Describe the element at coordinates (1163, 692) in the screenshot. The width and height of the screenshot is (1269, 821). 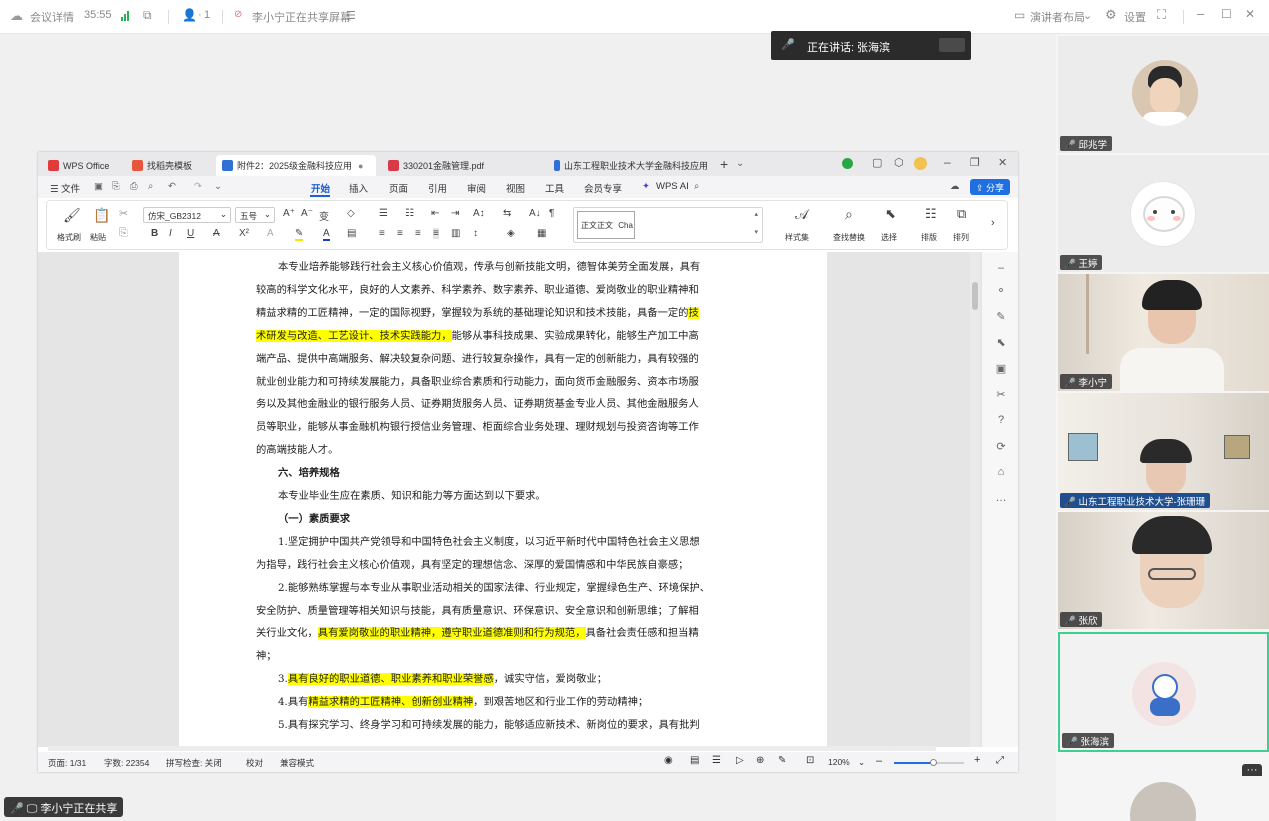
I see `participant-tile-active-speaker: 🎤 张海滨` at that location.